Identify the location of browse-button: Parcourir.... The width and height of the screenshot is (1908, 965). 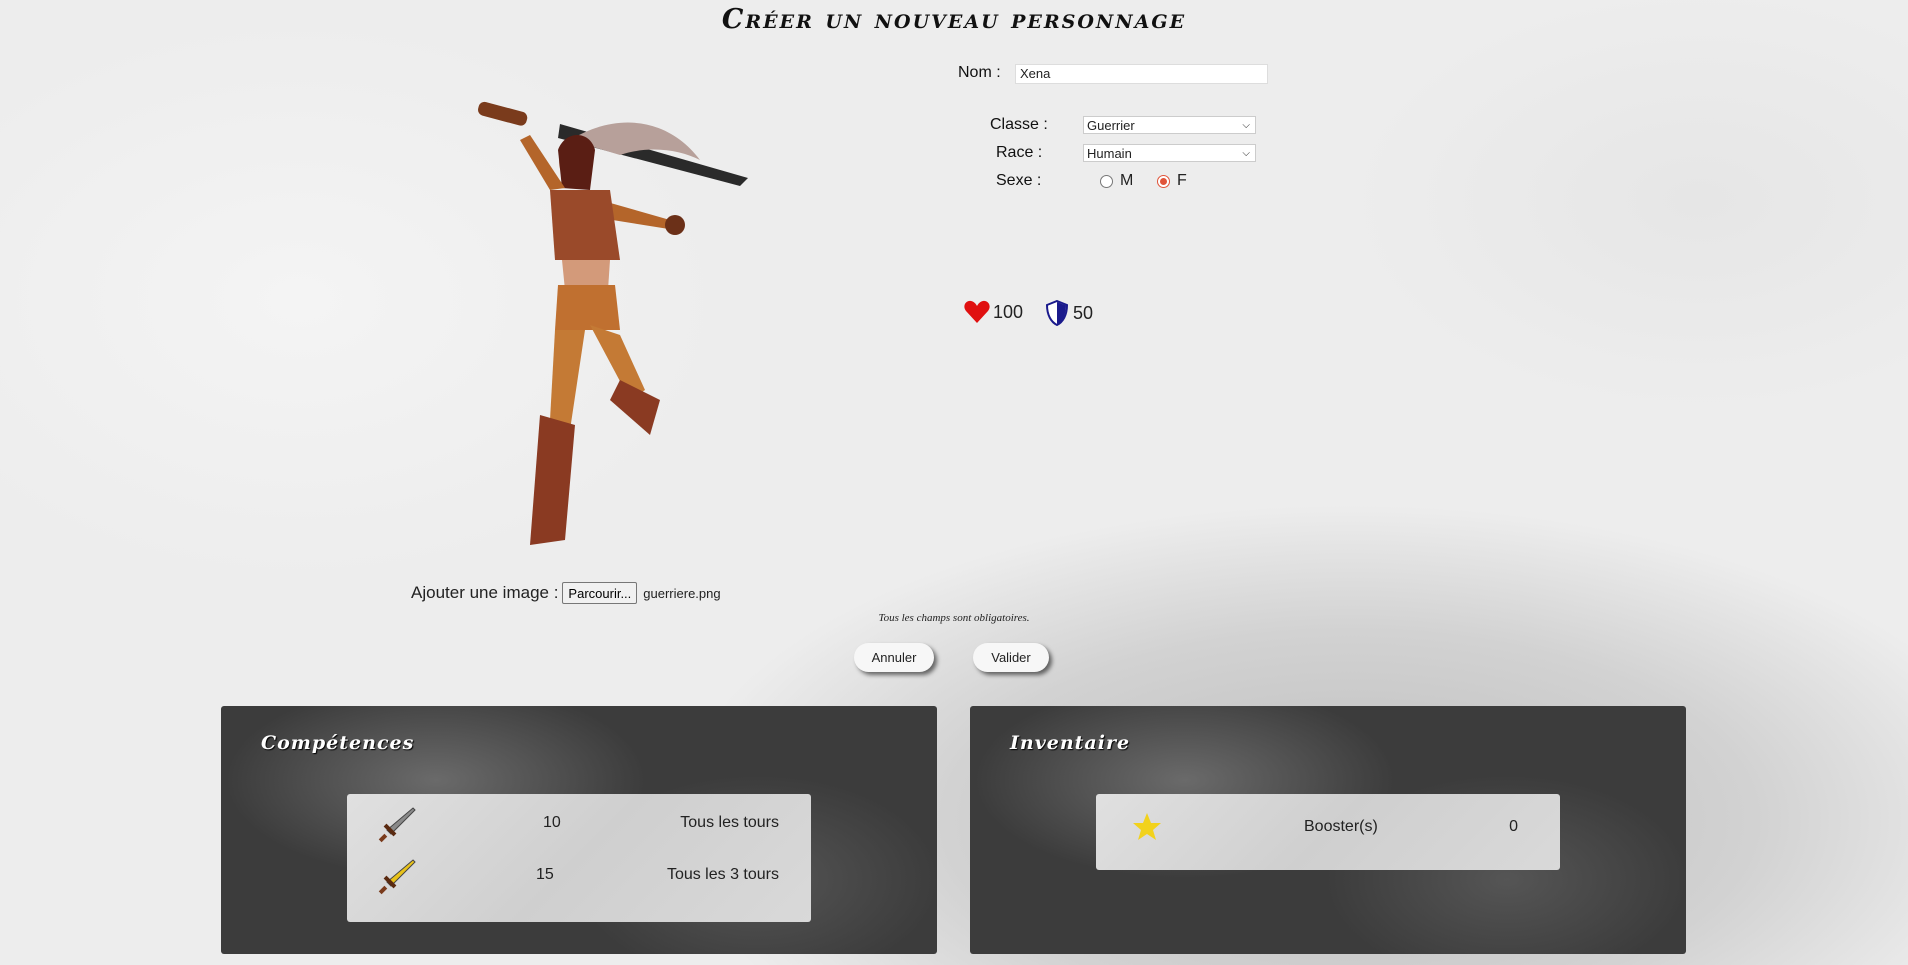
(600, 593).